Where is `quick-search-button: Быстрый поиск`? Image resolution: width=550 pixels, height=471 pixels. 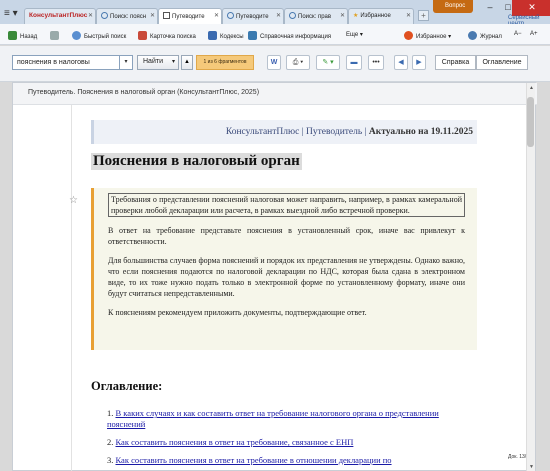
quick-search-button: Быстрый поиск is located at coordinates (99, 35).